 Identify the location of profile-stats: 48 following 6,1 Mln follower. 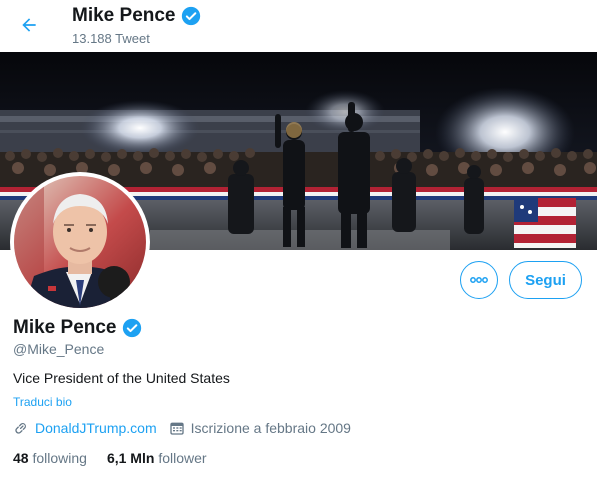
(110, 458).